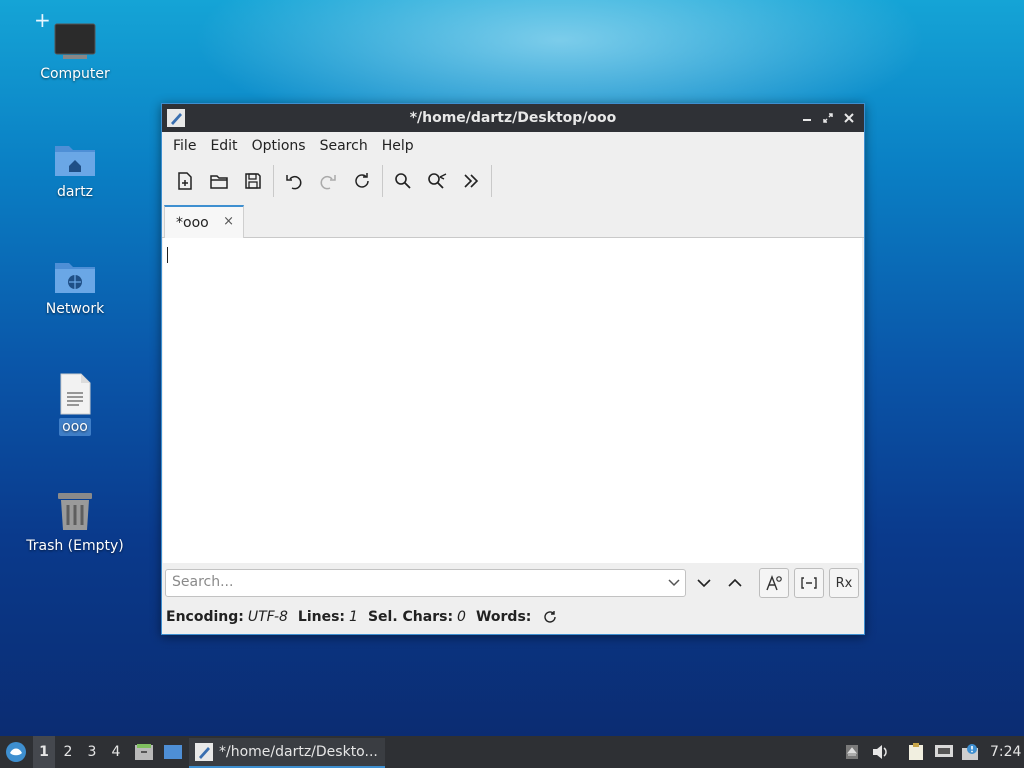  I want to click on file-manager-launcher, so click(144, 752).